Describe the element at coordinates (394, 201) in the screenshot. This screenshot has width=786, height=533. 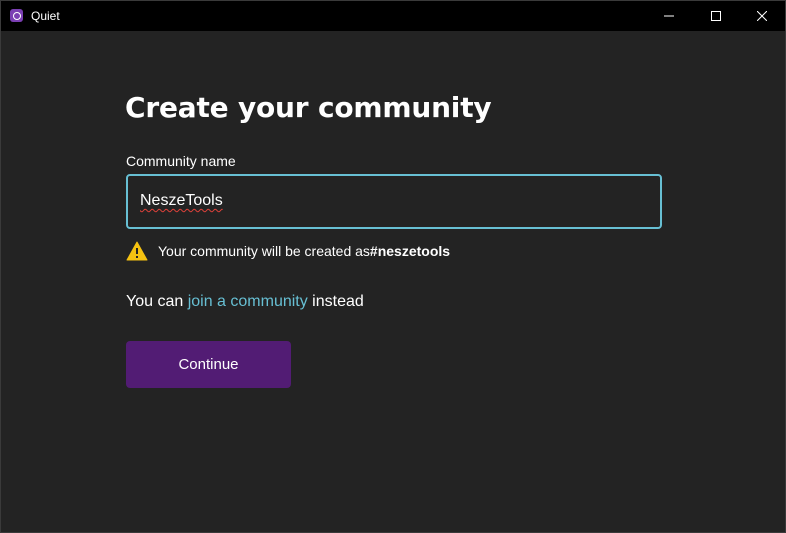
I see `community-name-input` at that location.